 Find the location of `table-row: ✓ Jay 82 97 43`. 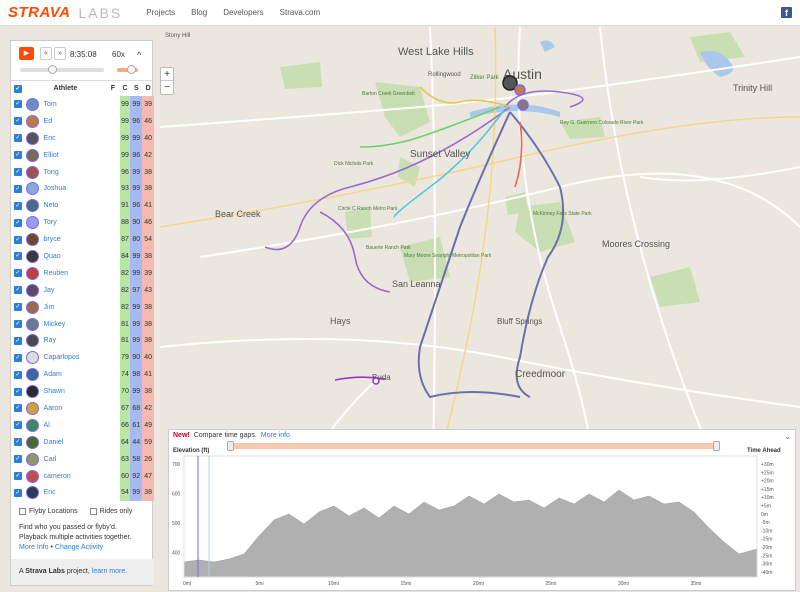

table-row: ✓ Jay 82 97 43 is located at coordinates (82, 290).